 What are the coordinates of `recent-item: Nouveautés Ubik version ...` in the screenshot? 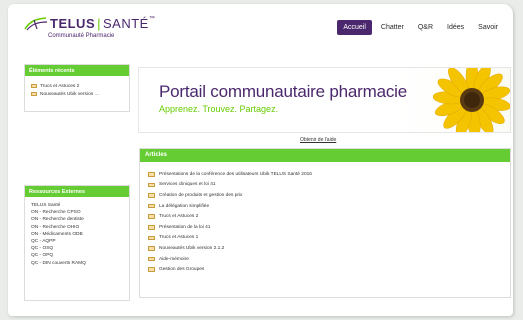 It's located at (77, 94).